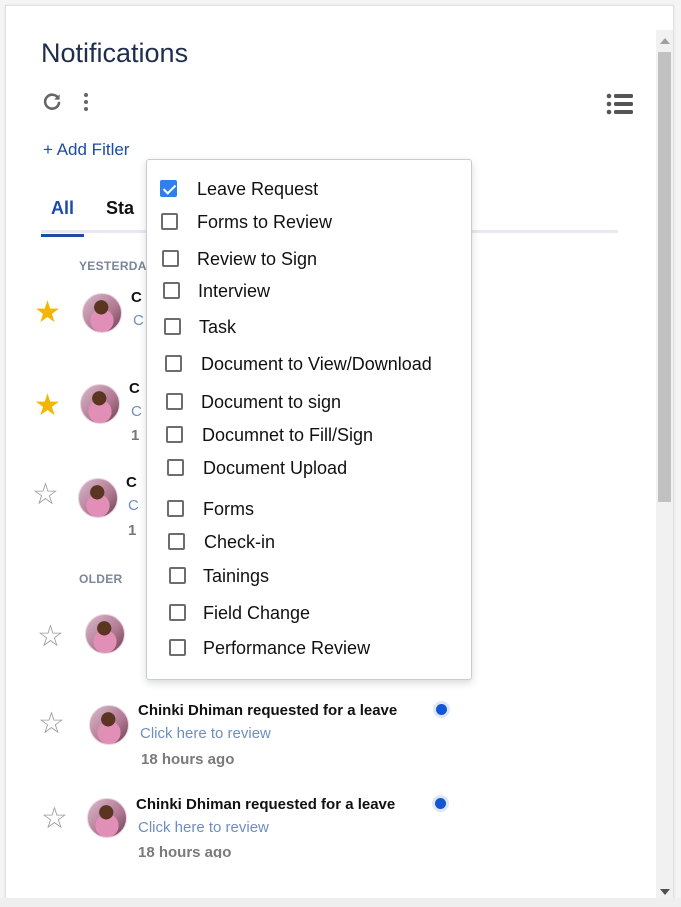 This screenshot has width=681, height=907. I want to click on tab-starred: Sta, so click(120, 208).